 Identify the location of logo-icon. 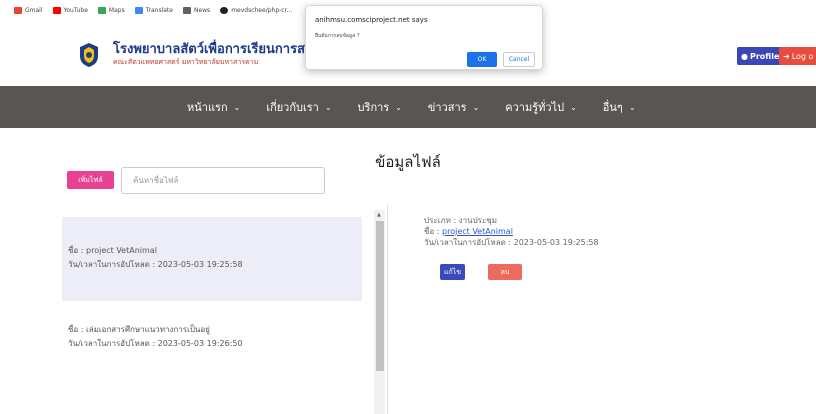
(89, 55).